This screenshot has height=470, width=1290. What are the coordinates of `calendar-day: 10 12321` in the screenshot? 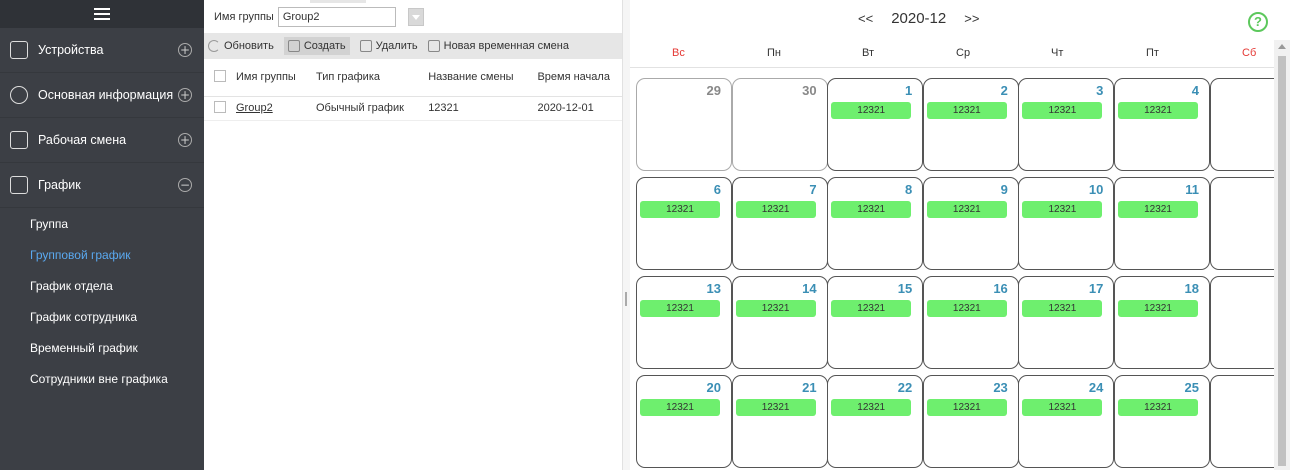 It's located at (1066, 223).